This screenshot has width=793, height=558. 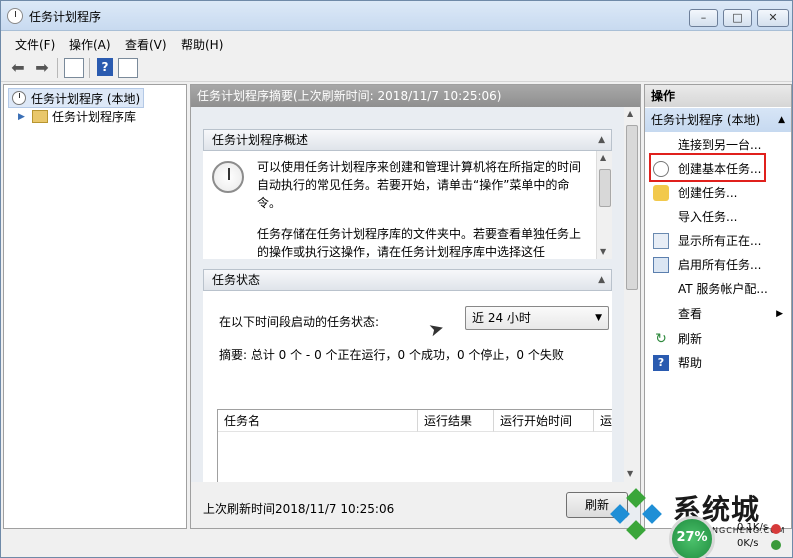 What do you see at coordinates (776, 529) in the screenshot?
I see `upload-icon` at bounding box center [776, 529].